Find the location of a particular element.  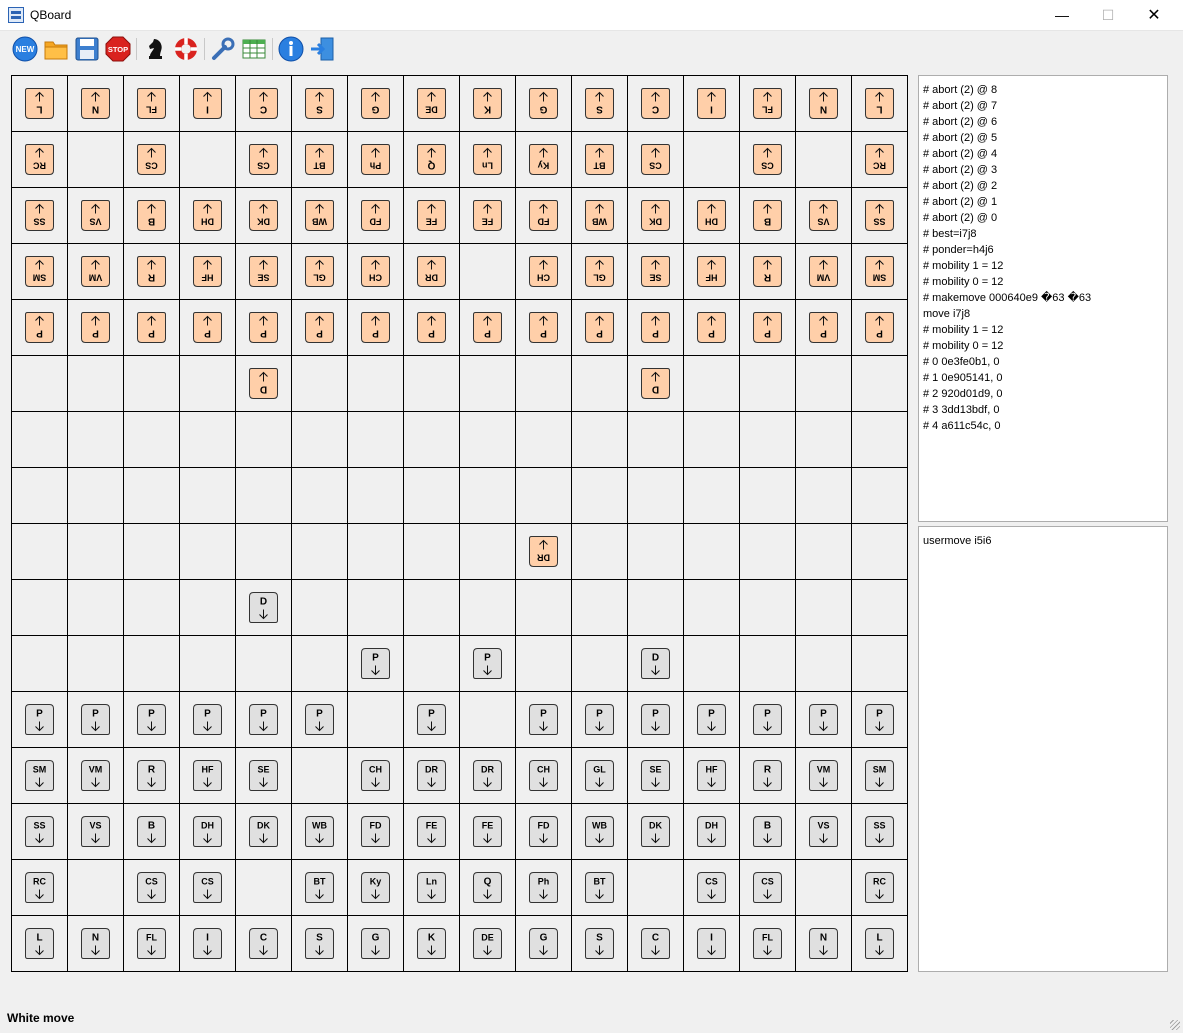

black-piece: I is located at coordinates (711, 103).